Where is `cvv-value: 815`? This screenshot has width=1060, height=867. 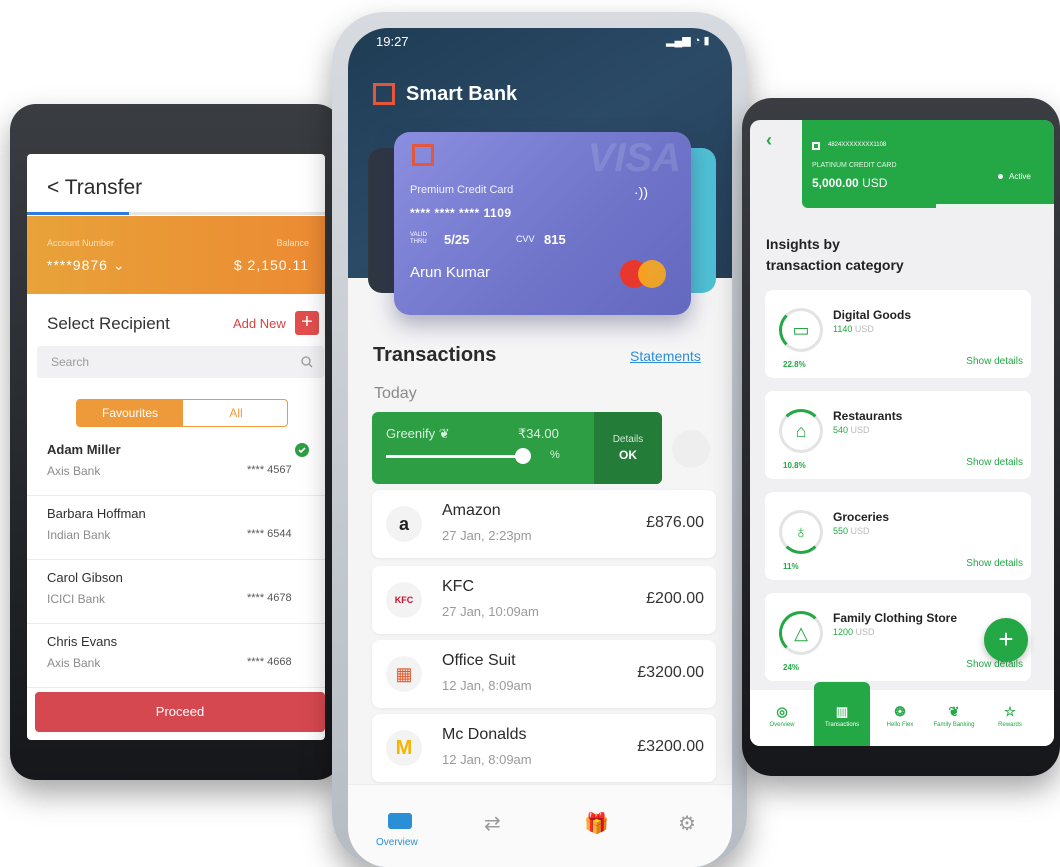 cvv-value: 815 is located at coordinates (555, 239).